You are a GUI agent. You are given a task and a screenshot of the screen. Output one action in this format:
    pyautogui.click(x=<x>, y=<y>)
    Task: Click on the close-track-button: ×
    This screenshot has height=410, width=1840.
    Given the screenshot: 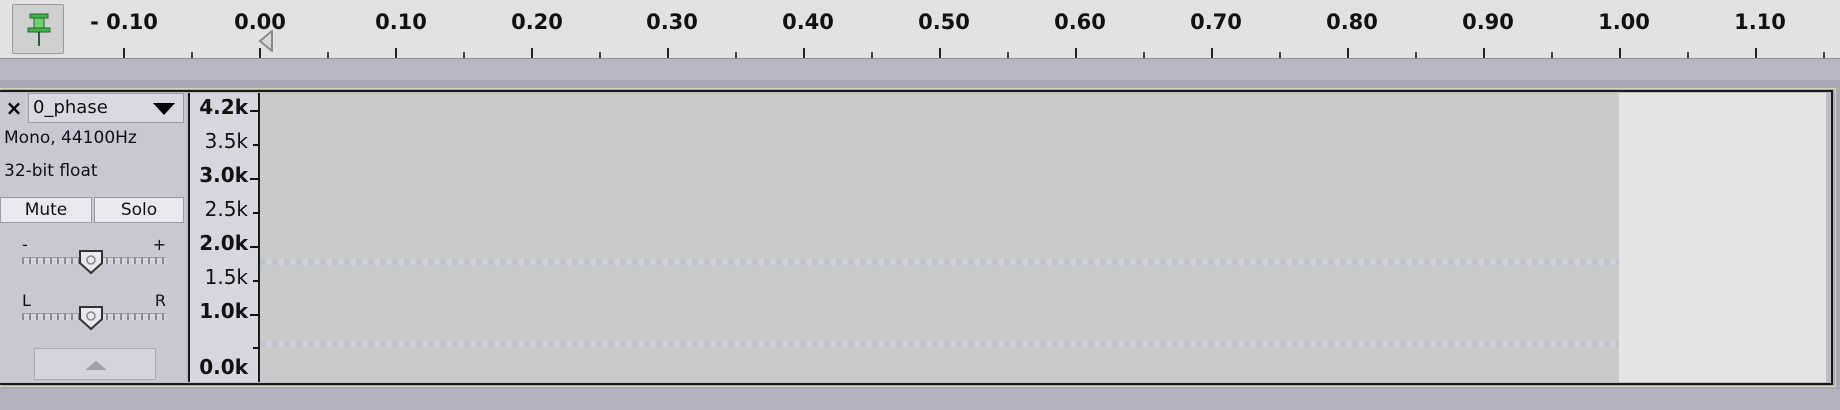 What is the action you would take?
    pyautogui.click(x=14, y=108)
    